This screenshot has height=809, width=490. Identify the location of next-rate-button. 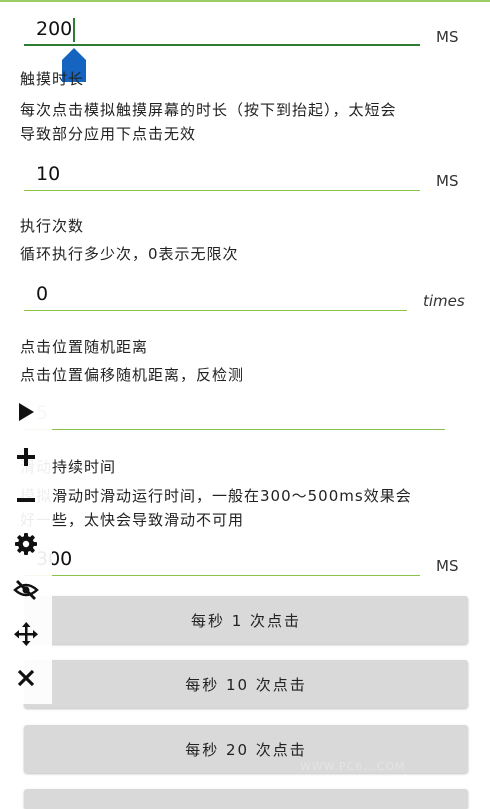
(246, 799).